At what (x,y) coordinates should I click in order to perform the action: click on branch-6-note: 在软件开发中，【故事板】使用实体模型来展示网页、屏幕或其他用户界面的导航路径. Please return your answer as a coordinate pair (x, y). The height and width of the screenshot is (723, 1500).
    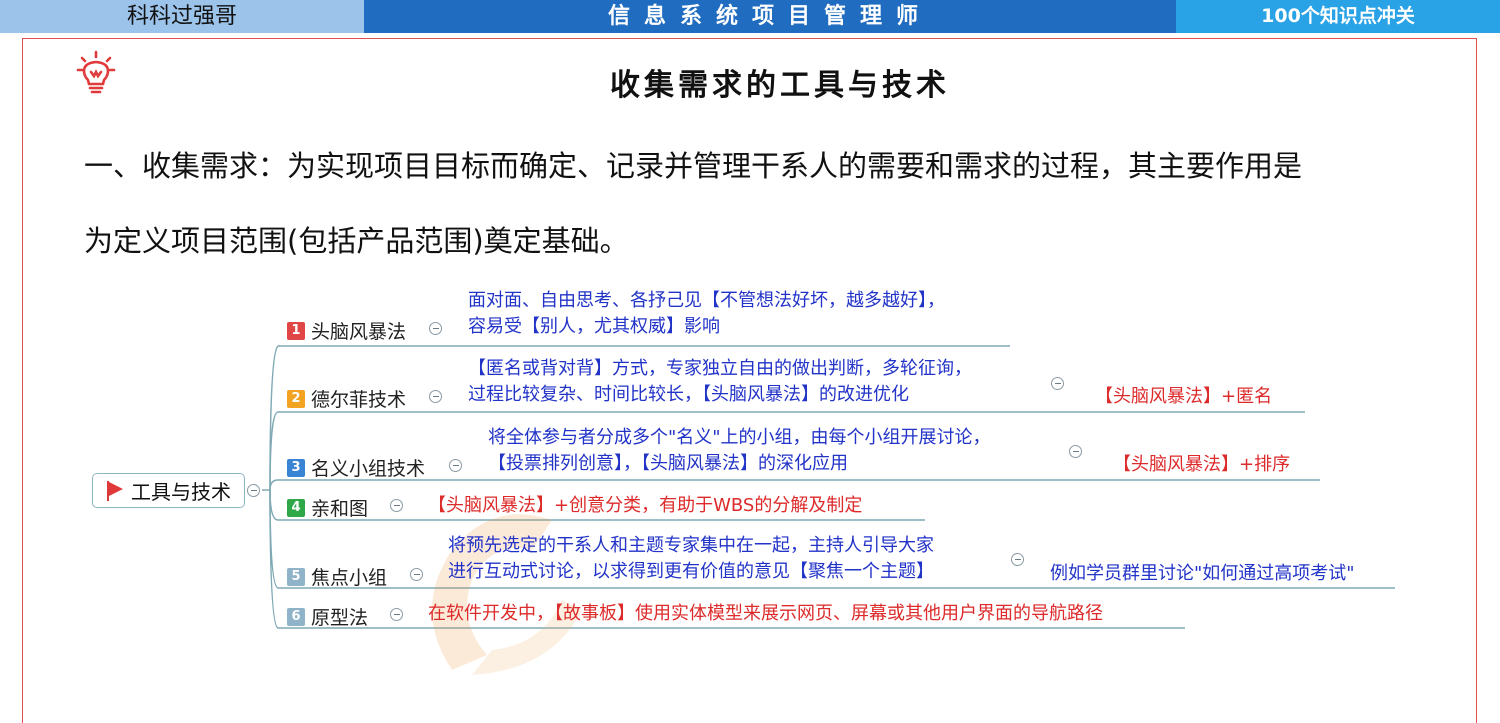
    Looking at the image, I should click on (765, 614).